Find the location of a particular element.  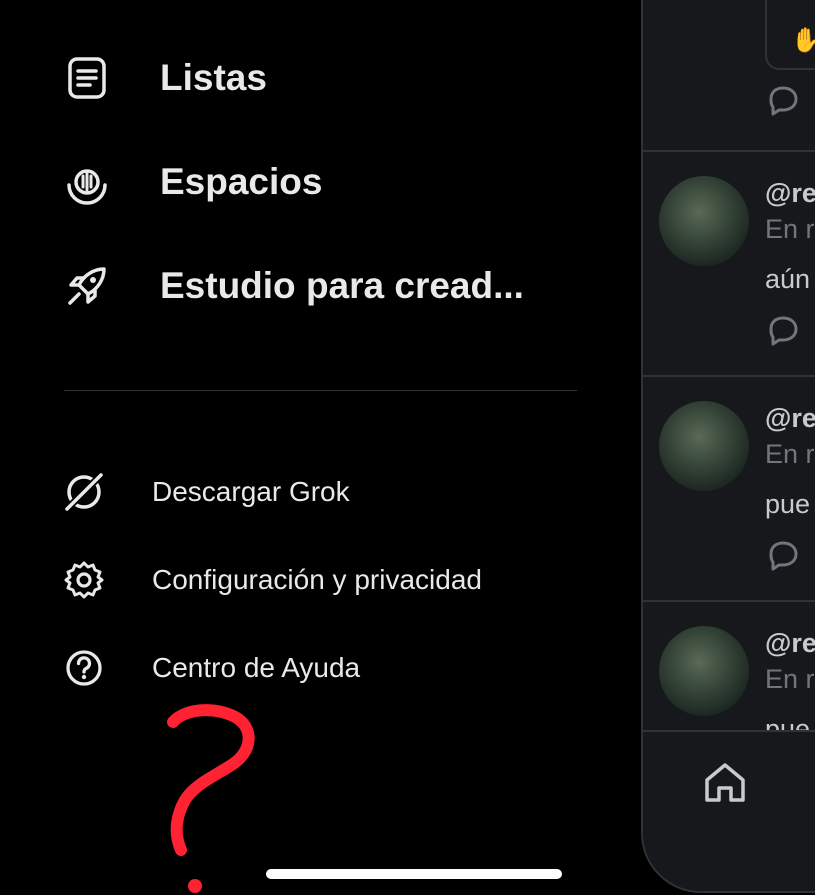

drawer-item-label: Espacios is located at coordinates (241, 181).